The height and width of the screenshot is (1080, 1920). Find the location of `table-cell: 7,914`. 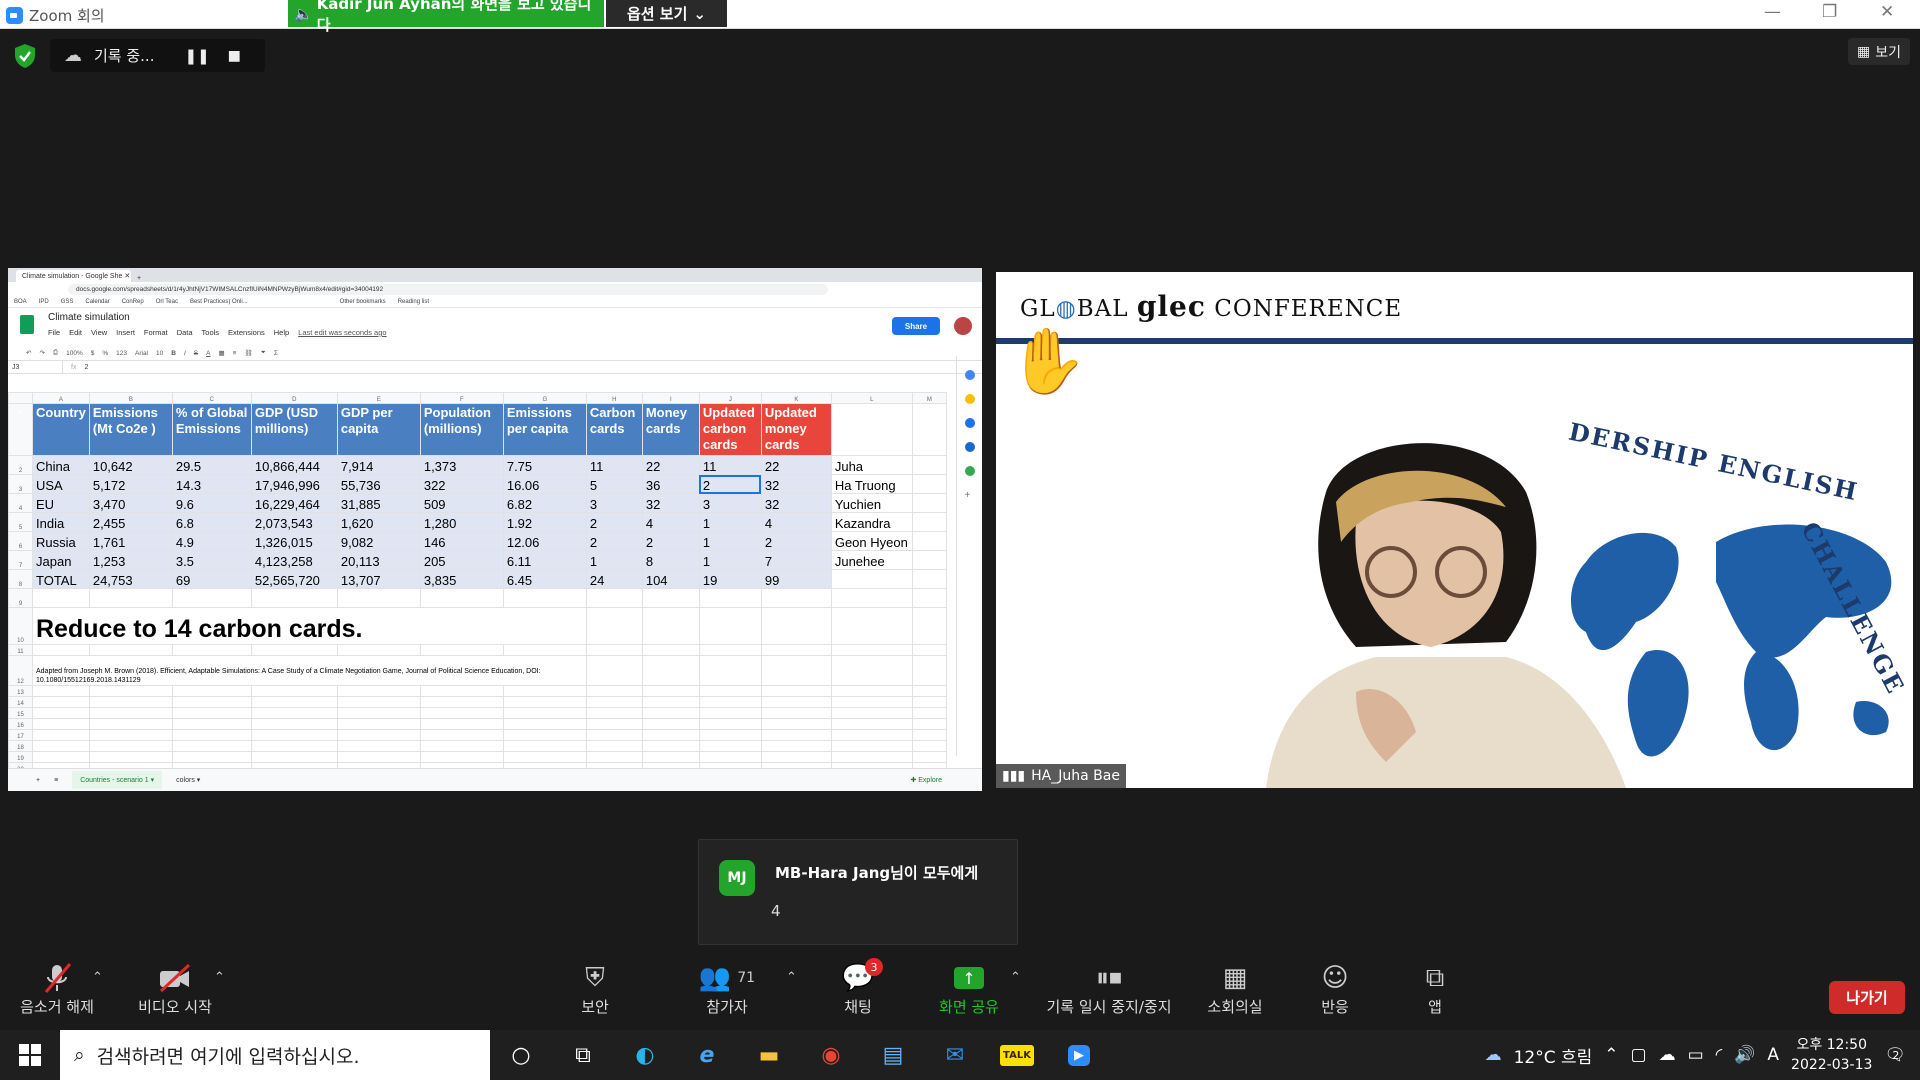

table-cell: 7,914 is located at coordinates (378, 465).